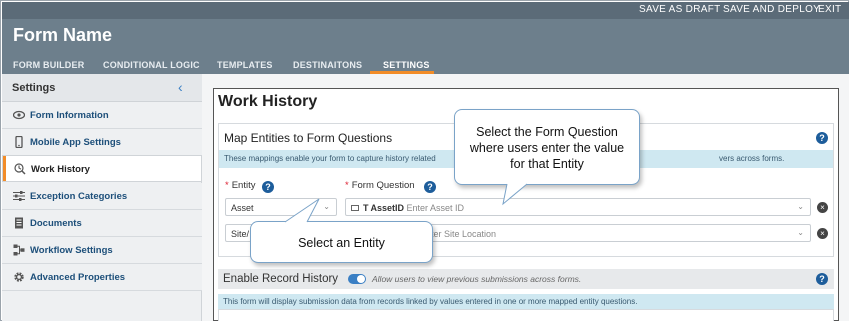 This screenshot has width=849, height=321. What do you see at coordinates (19, 196) in the screenshot?
I see `sliders-icon` at bounding box center [19, 196].